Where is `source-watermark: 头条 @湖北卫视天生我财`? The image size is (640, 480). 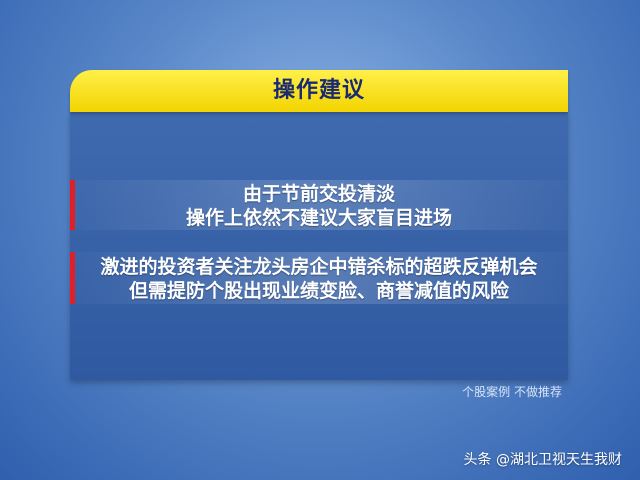 source-watermark: 头条 @湖北卫视天生我财 is located at coordinates (542, 460).